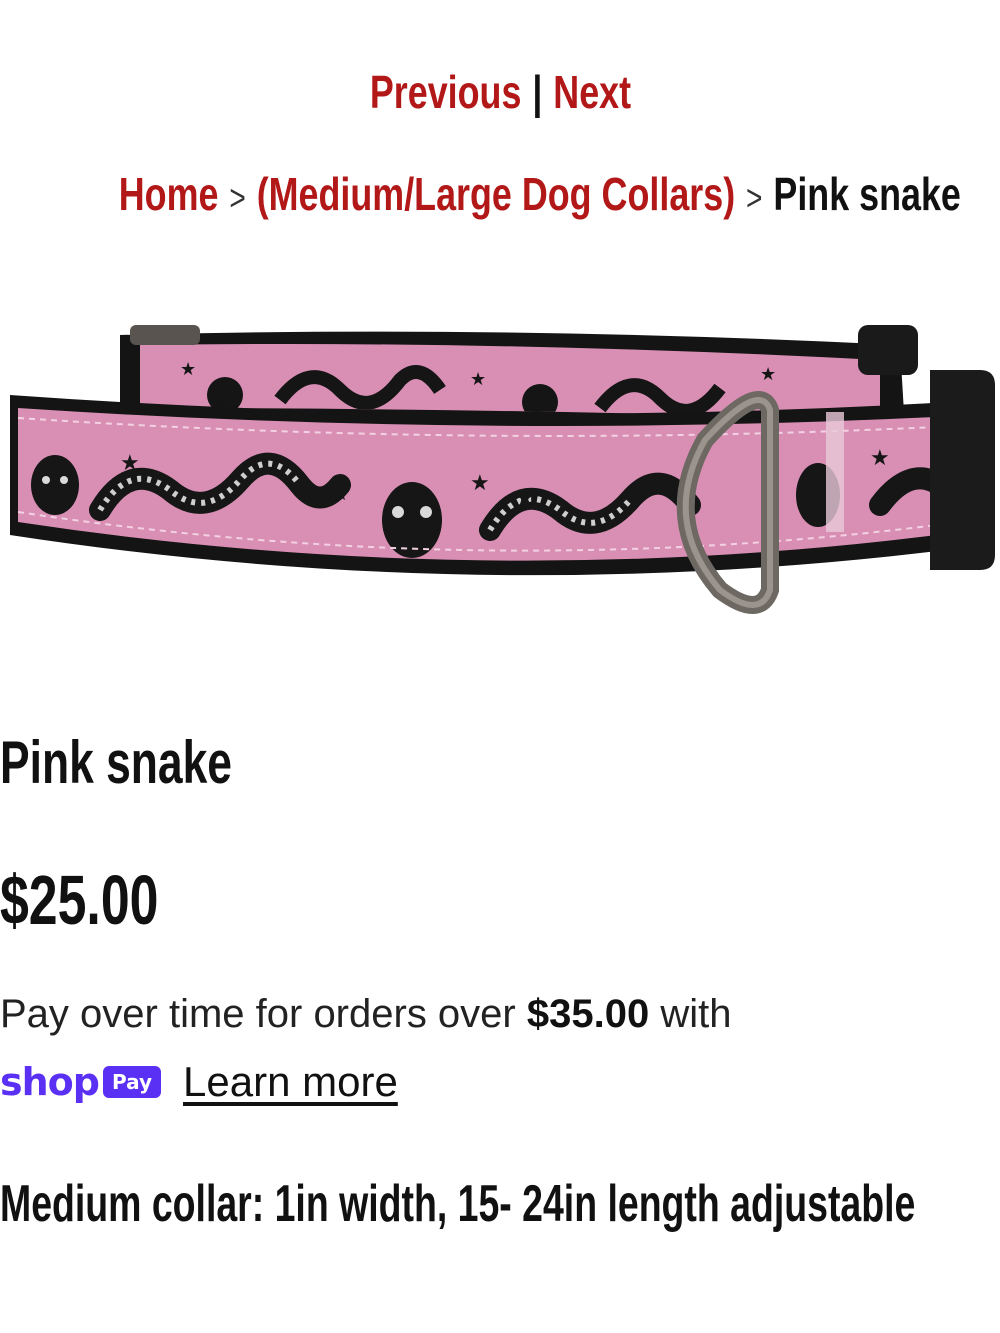 The width and height of the screenshot is (1000, 1333). Describe the element at coordinates (132, 1082) in the screenshot. I see `shop-pay-badge: Pay` at that location.